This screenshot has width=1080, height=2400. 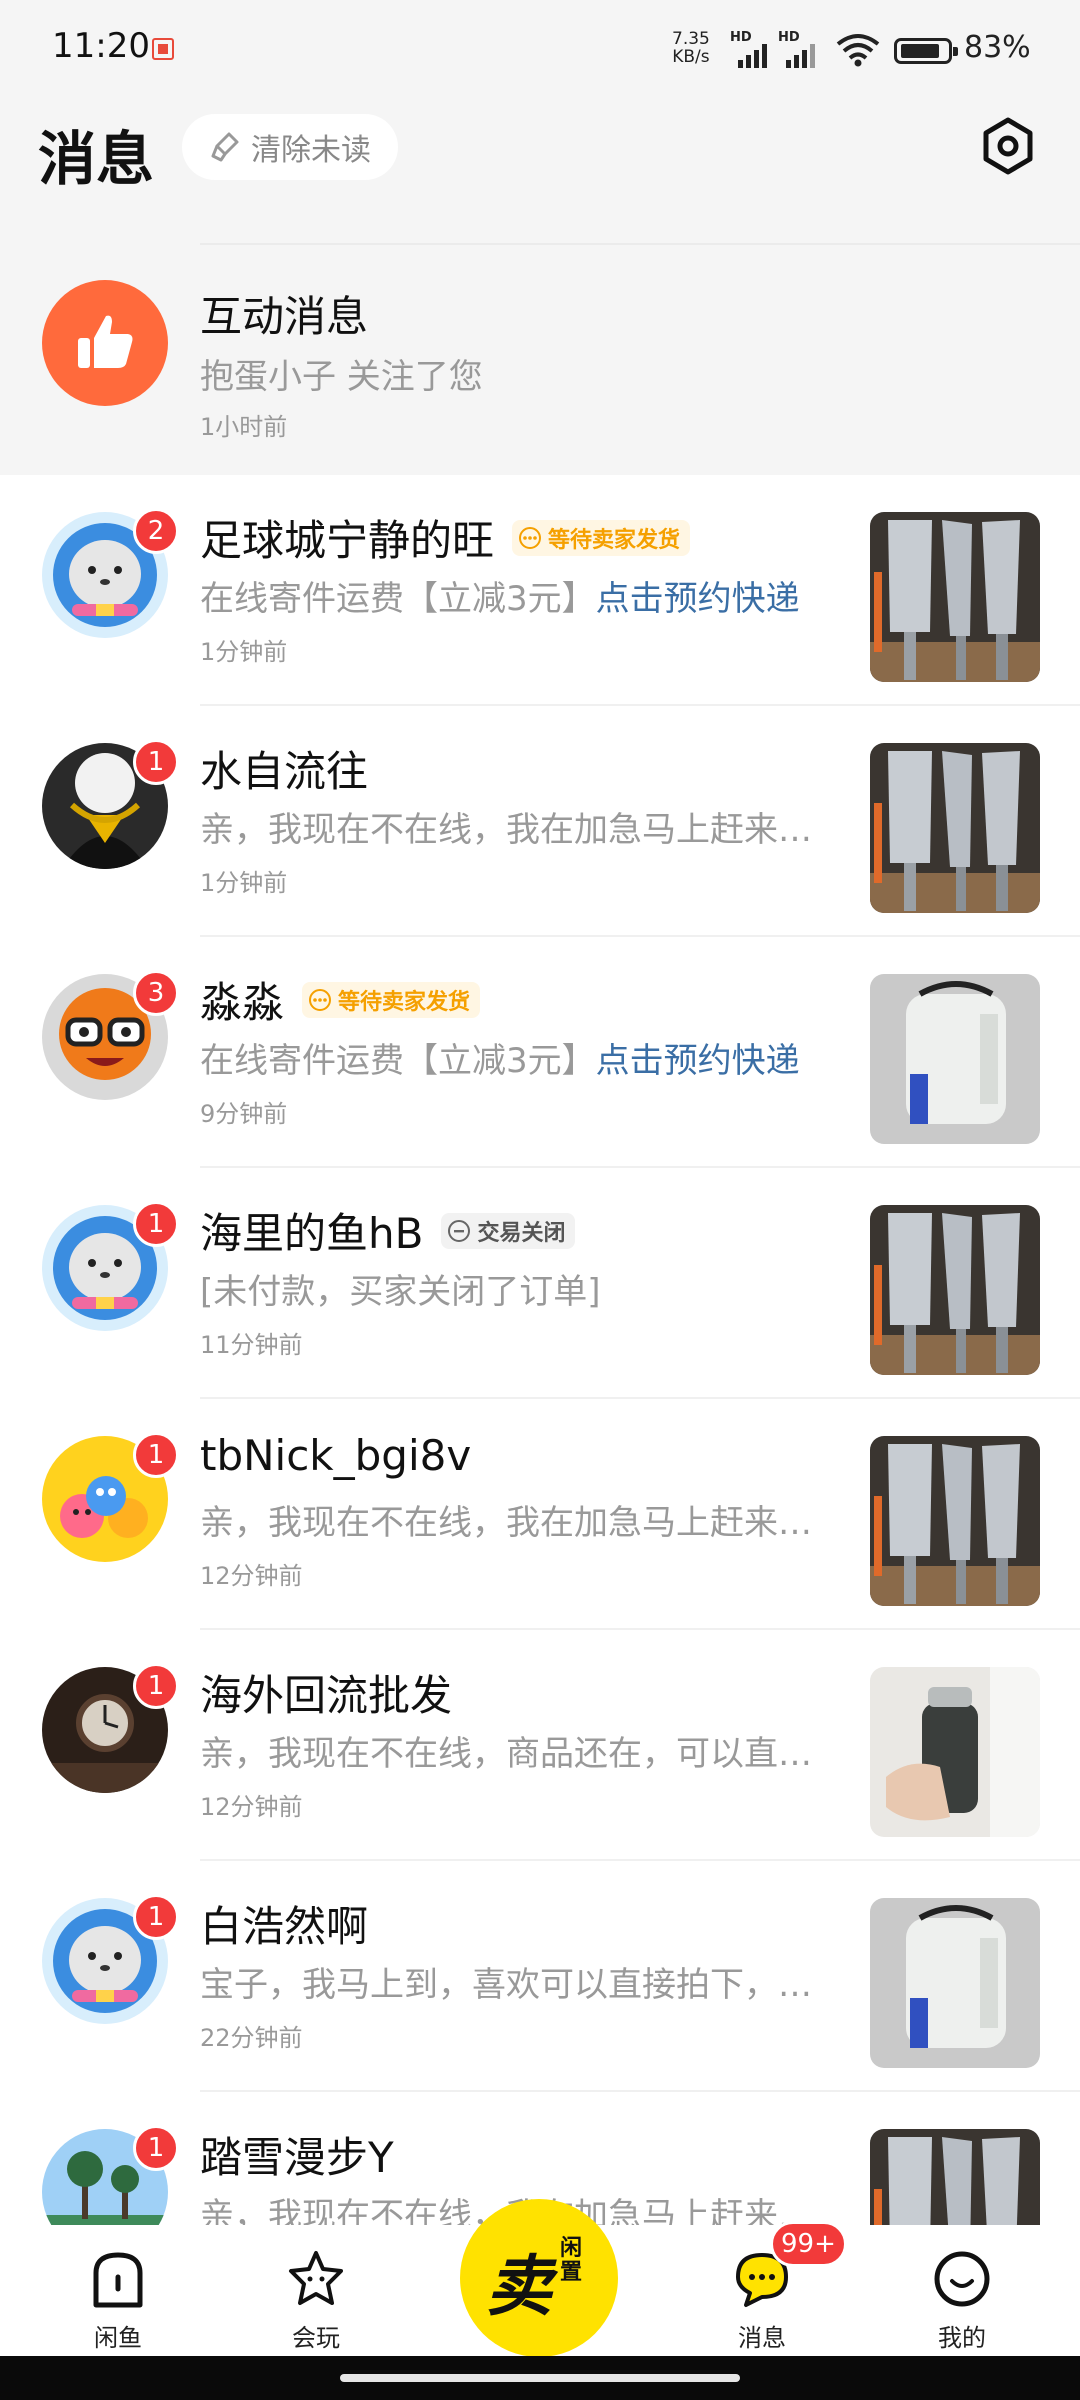 I want to click on chat-row: 1 tbNick_bgi8v 亲，我现在不在线，我在加急马上赶来… 12分钟前, so click(x=540, y=1514).